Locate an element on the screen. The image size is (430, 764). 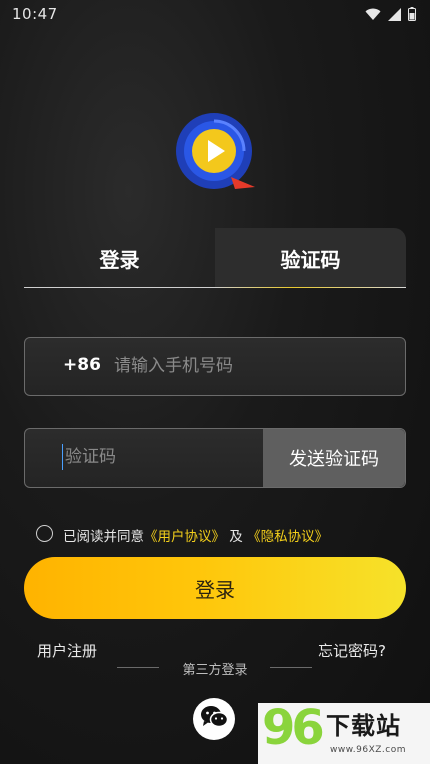
divider-left is located at coordinates (138, 667).